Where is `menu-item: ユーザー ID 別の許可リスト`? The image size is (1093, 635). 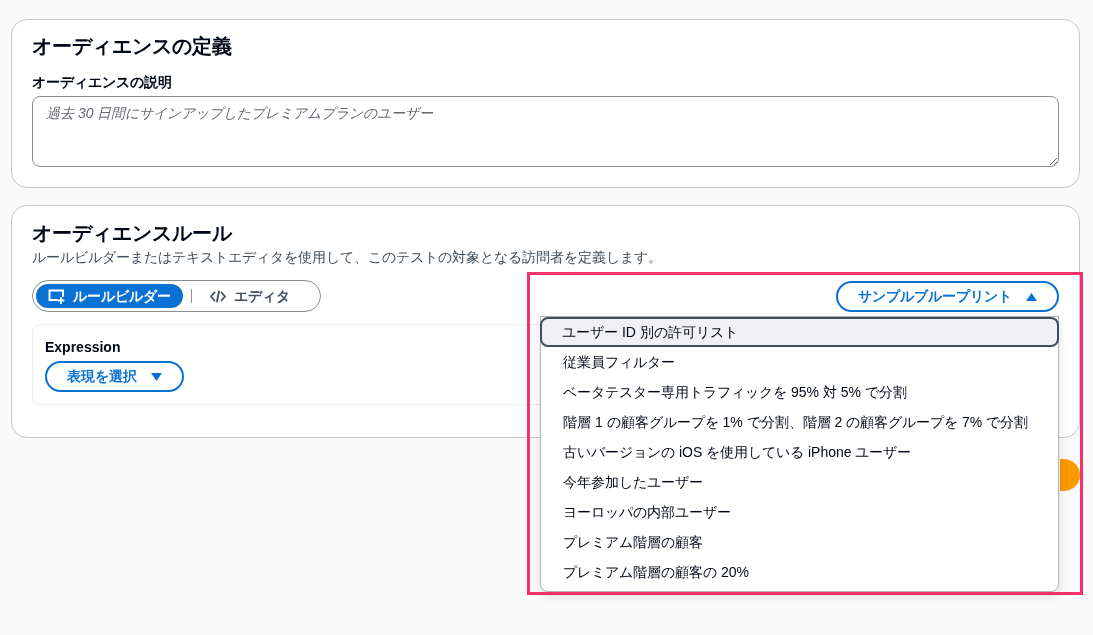 menu-item: ユーザー ID 別の許可リスト is located at coordinates (799, 332).